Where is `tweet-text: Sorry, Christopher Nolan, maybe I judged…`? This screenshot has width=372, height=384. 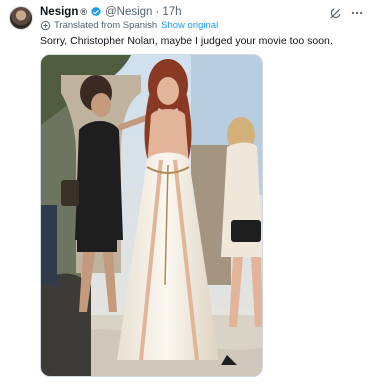 tweet-text: Sorry, Christopher Nolan, maybe I judged… is located at coordinates (186, 41).